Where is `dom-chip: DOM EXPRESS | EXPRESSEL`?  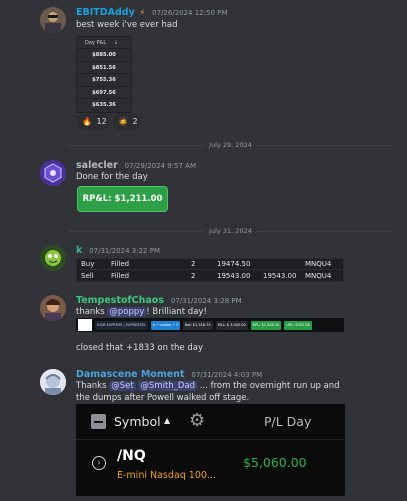 dom-chip: DOM EXPRESS | EXPRESSEL is located at coordinates (121, 325).